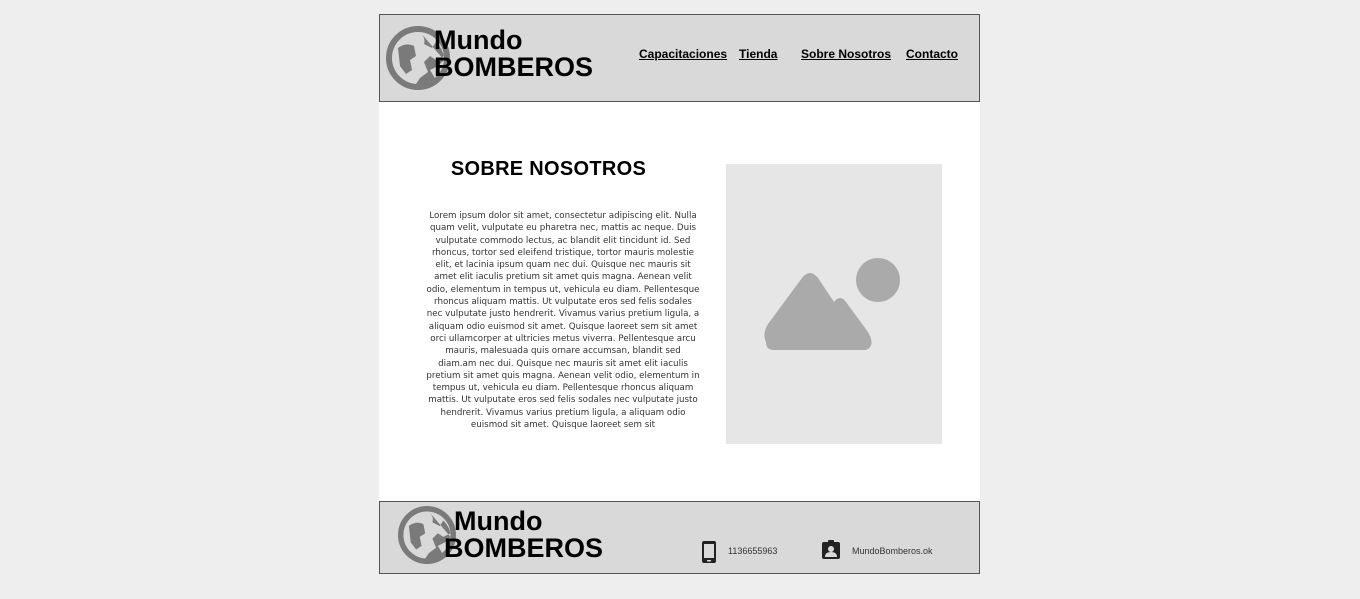  I want to click on nav-capacitaciones: Capacitaciones, so click(683, 54).